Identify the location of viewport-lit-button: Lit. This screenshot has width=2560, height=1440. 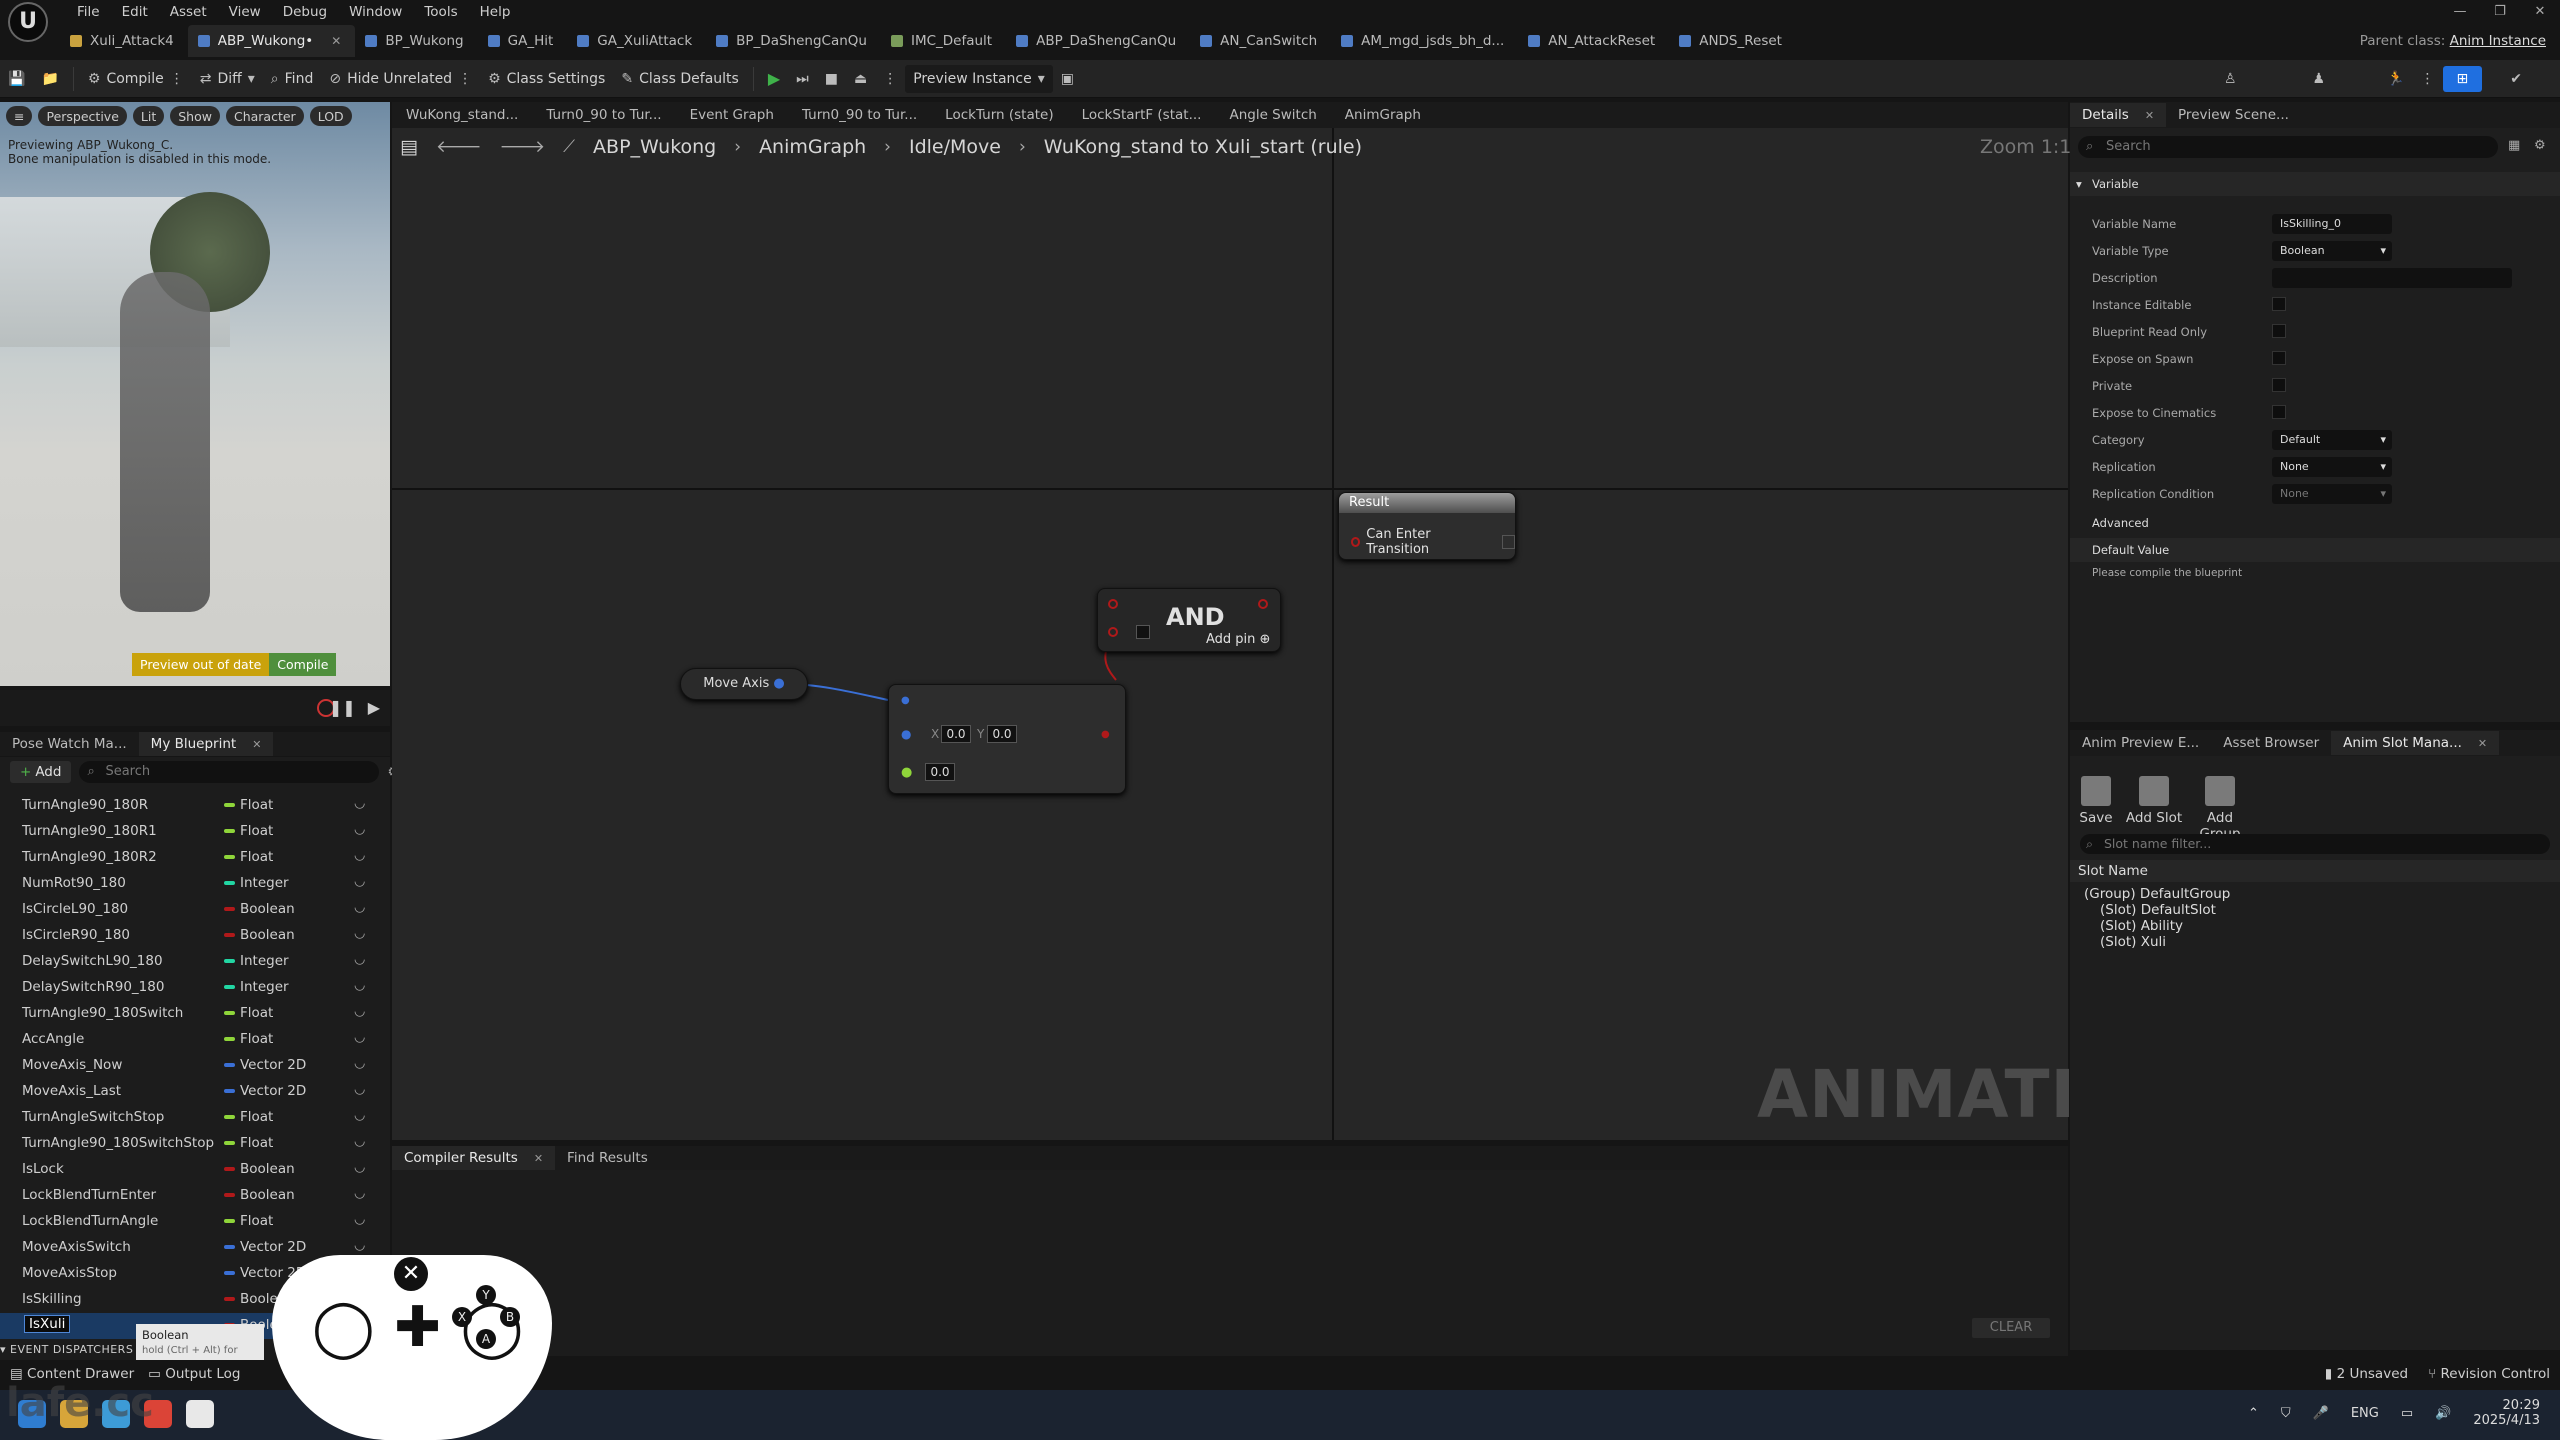
(148, 116).